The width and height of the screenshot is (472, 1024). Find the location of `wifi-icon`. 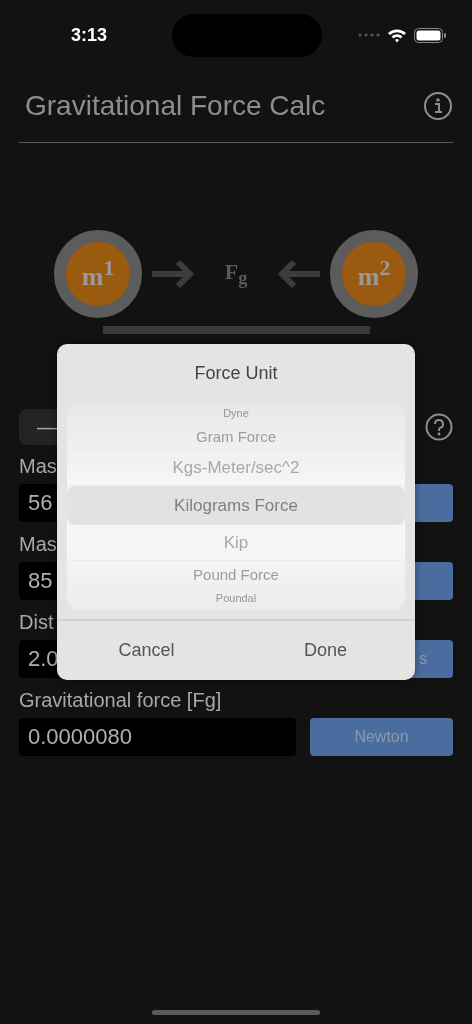

wifi-icon is located at coordinates (397, 35).